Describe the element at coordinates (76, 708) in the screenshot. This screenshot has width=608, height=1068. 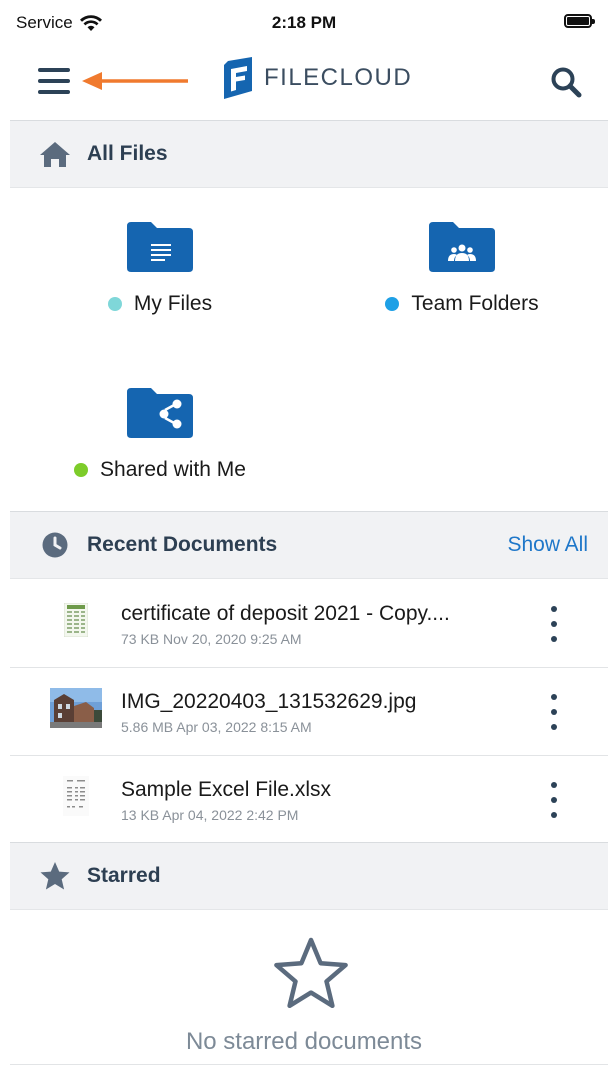
I see `photo-thumbnail` at that location.